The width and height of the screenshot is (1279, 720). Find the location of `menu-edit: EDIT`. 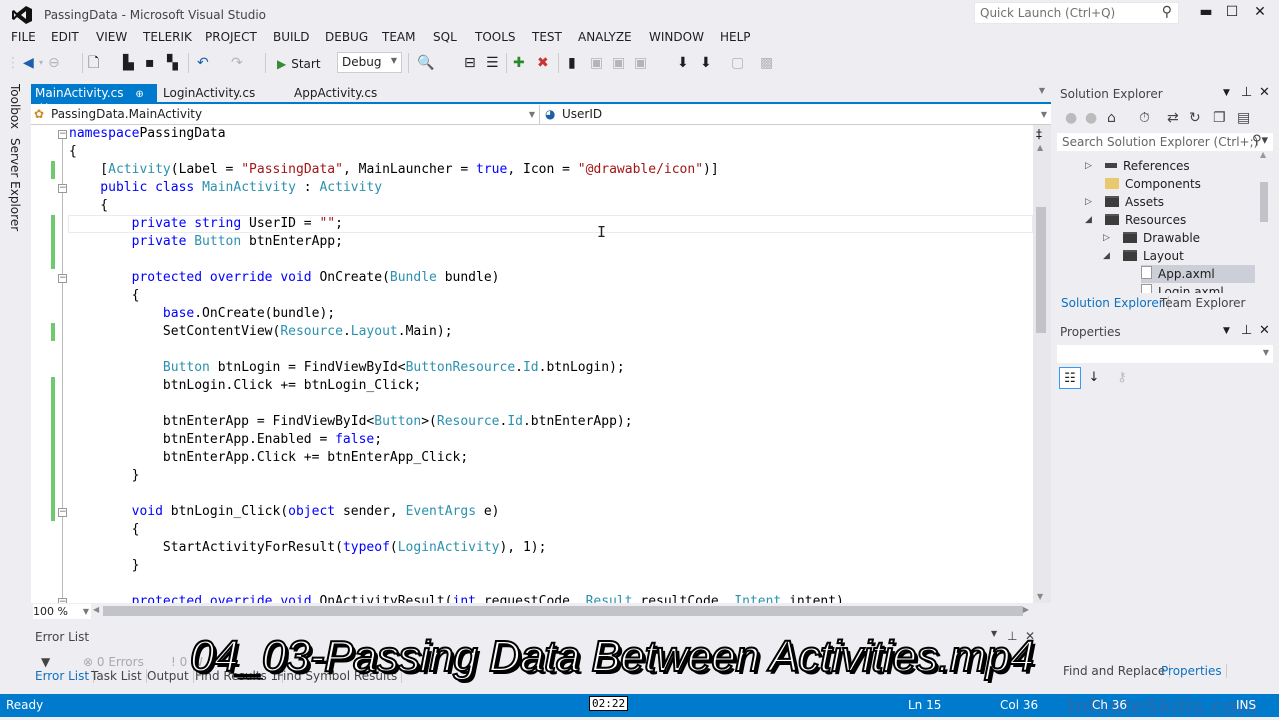

menu-edit: EDIT is located at coordinates (65, 37).